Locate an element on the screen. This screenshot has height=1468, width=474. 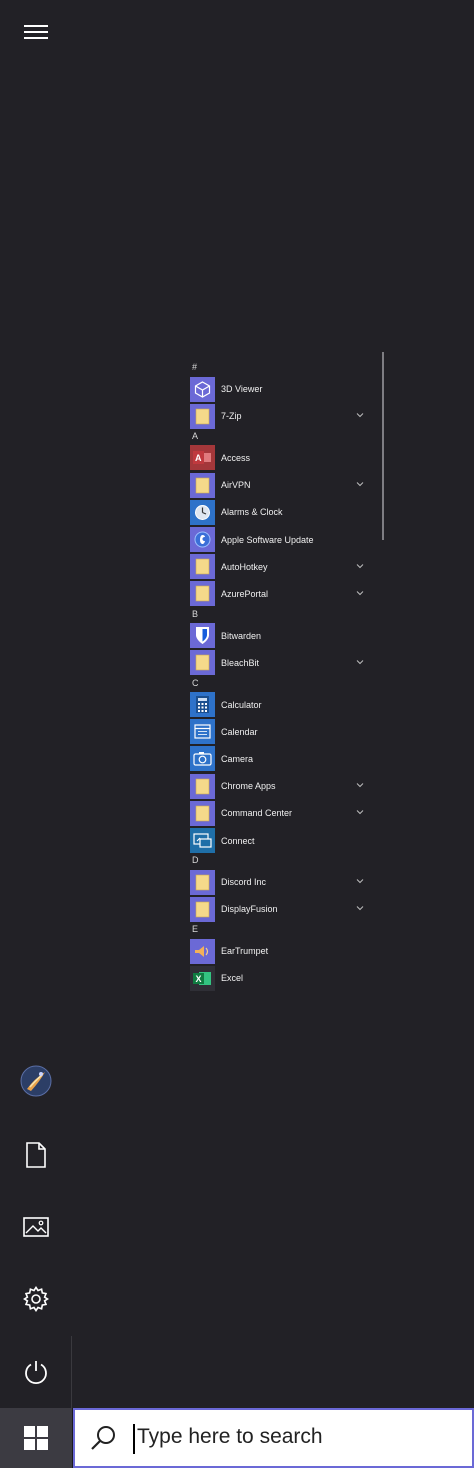
app-name: Excel is located at coordinates (232, 978).